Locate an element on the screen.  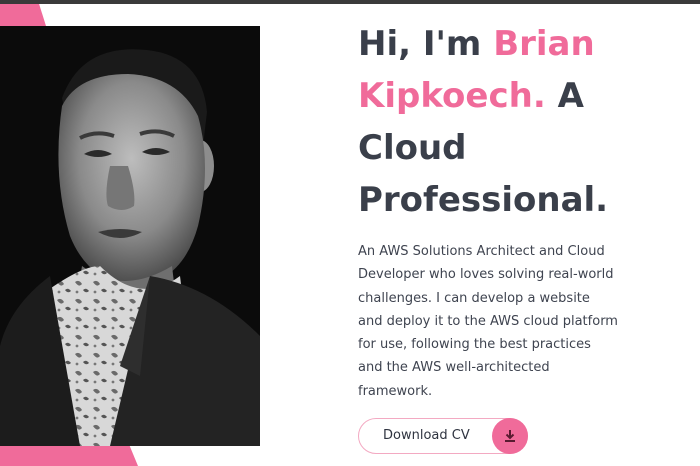
download-cv-button: Download CV is located at coordinates (443, 436).